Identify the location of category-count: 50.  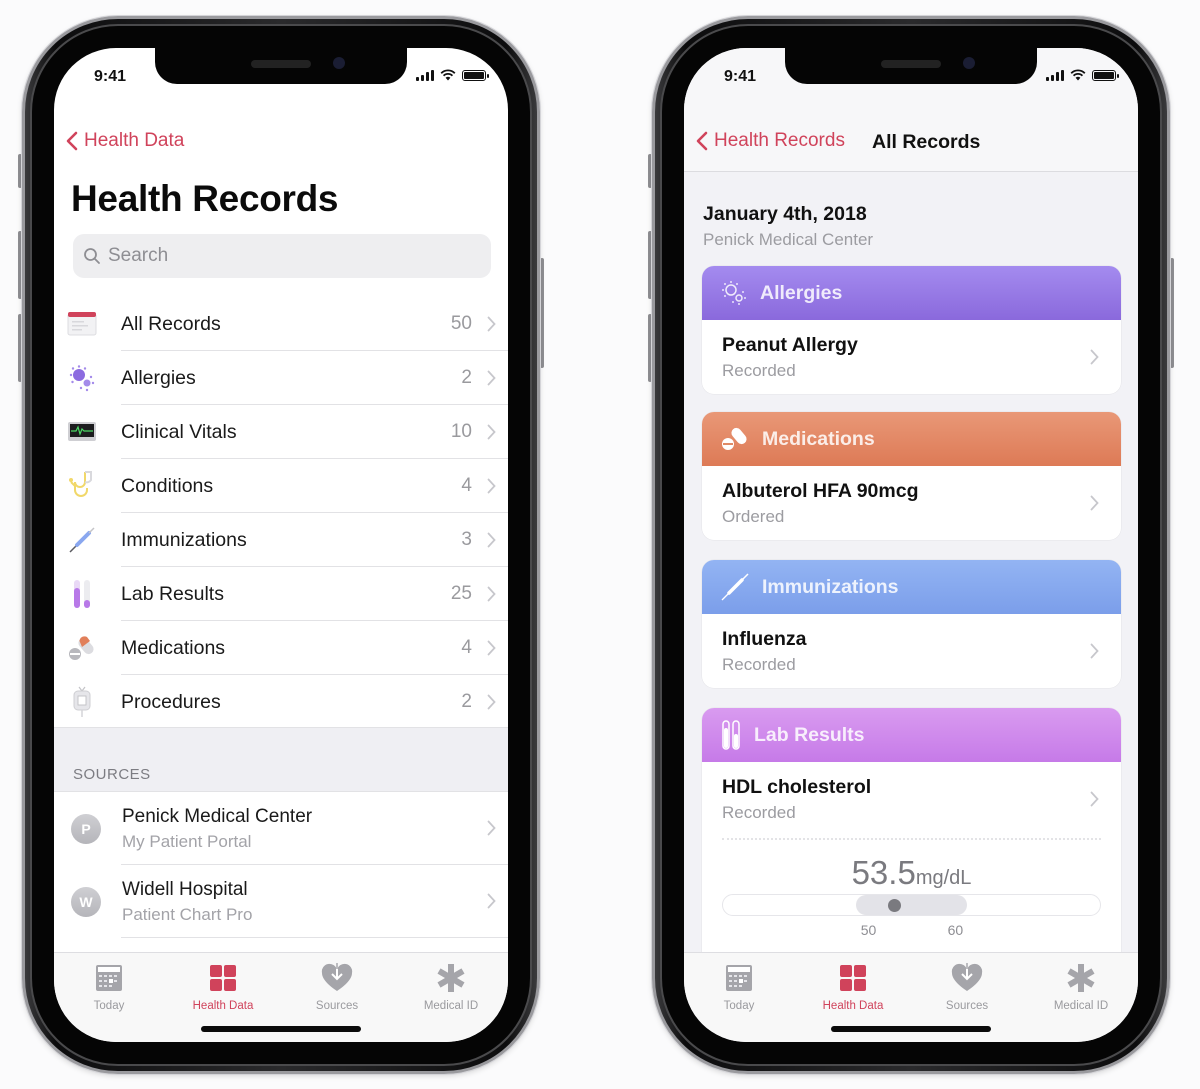
(461, 323).